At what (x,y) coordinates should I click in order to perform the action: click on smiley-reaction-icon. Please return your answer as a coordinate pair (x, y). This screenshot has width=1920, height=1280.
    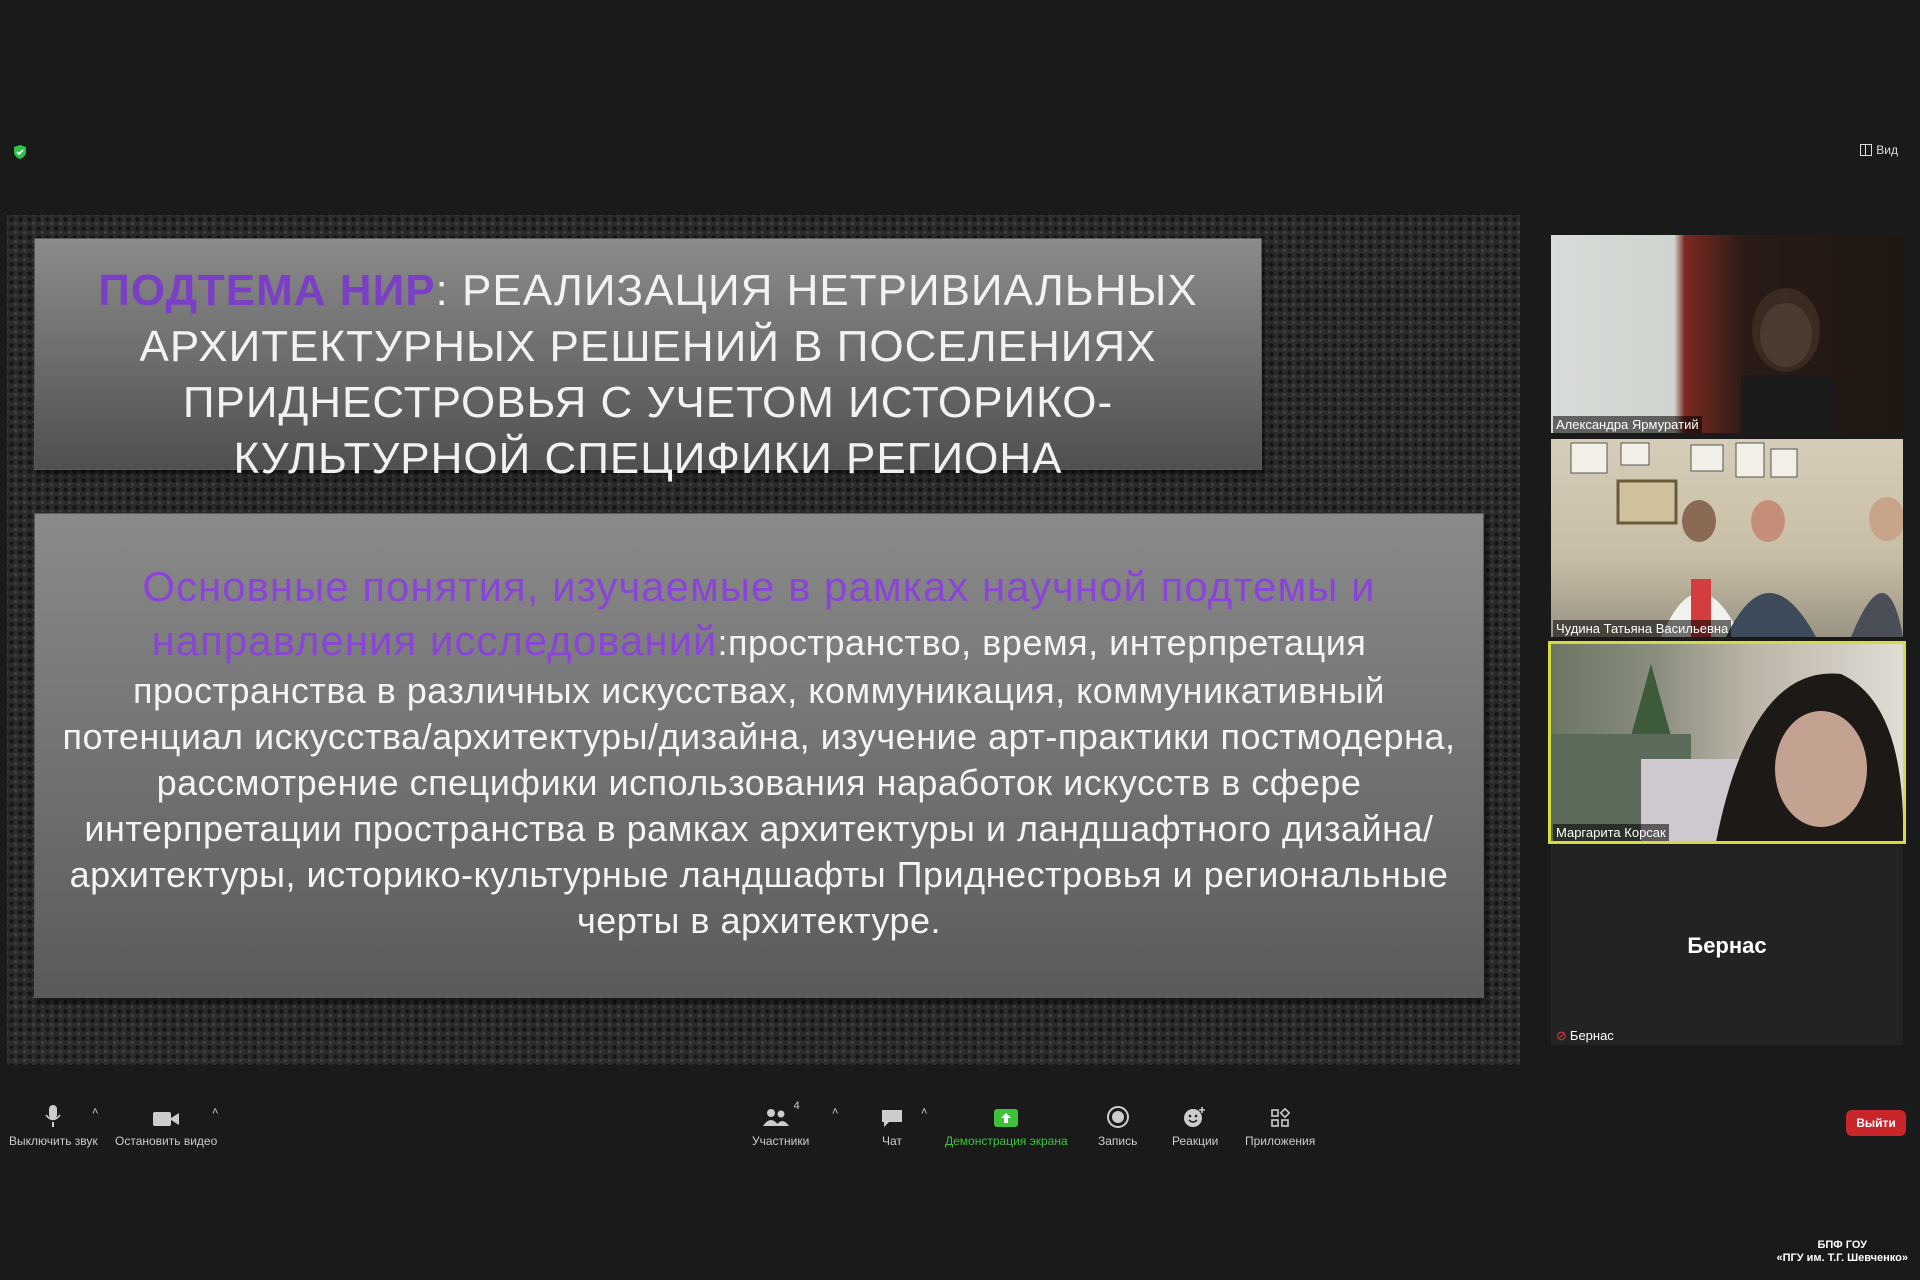
    Looking at the image, I should click on (1195, 1117).